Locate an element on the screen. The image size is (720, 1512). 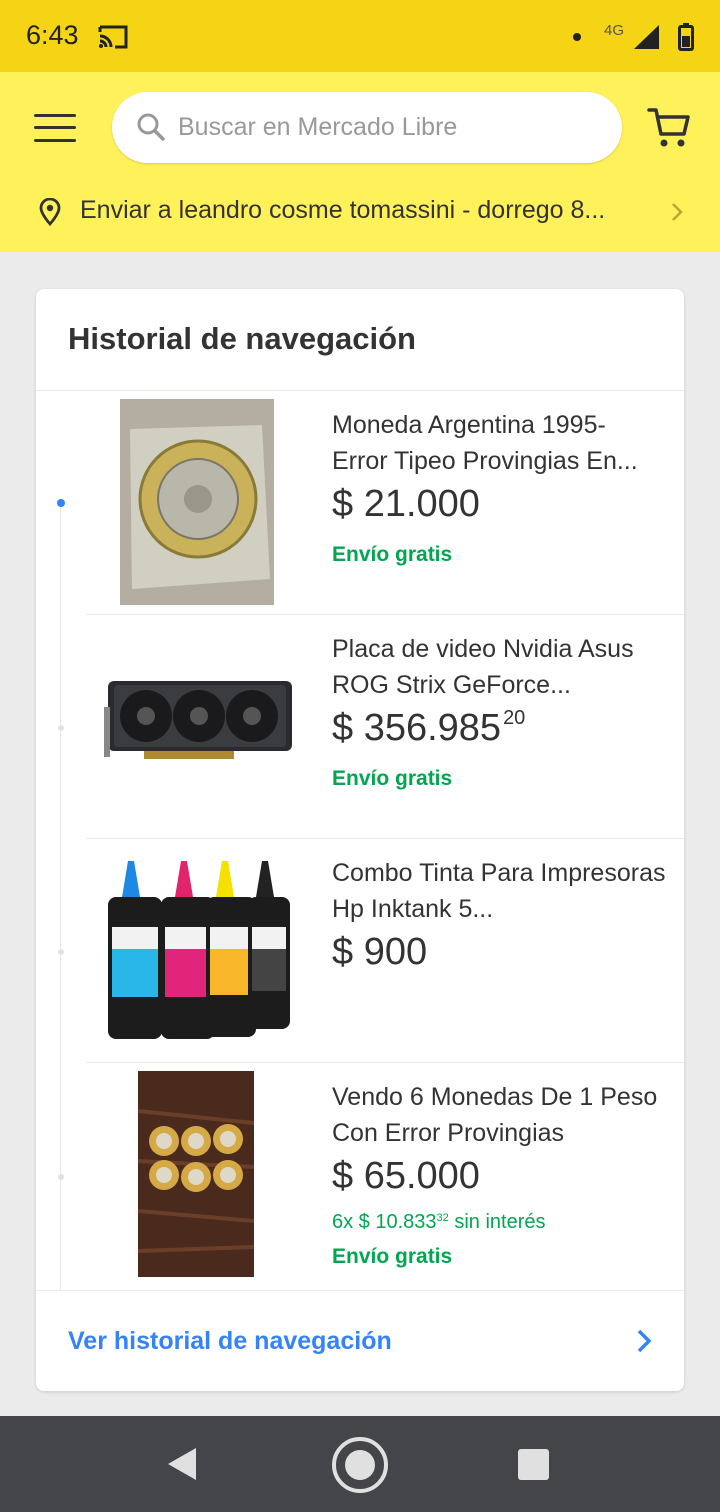
view-history-label: Ver historial de navegación is located at coordinates (230, 1341).